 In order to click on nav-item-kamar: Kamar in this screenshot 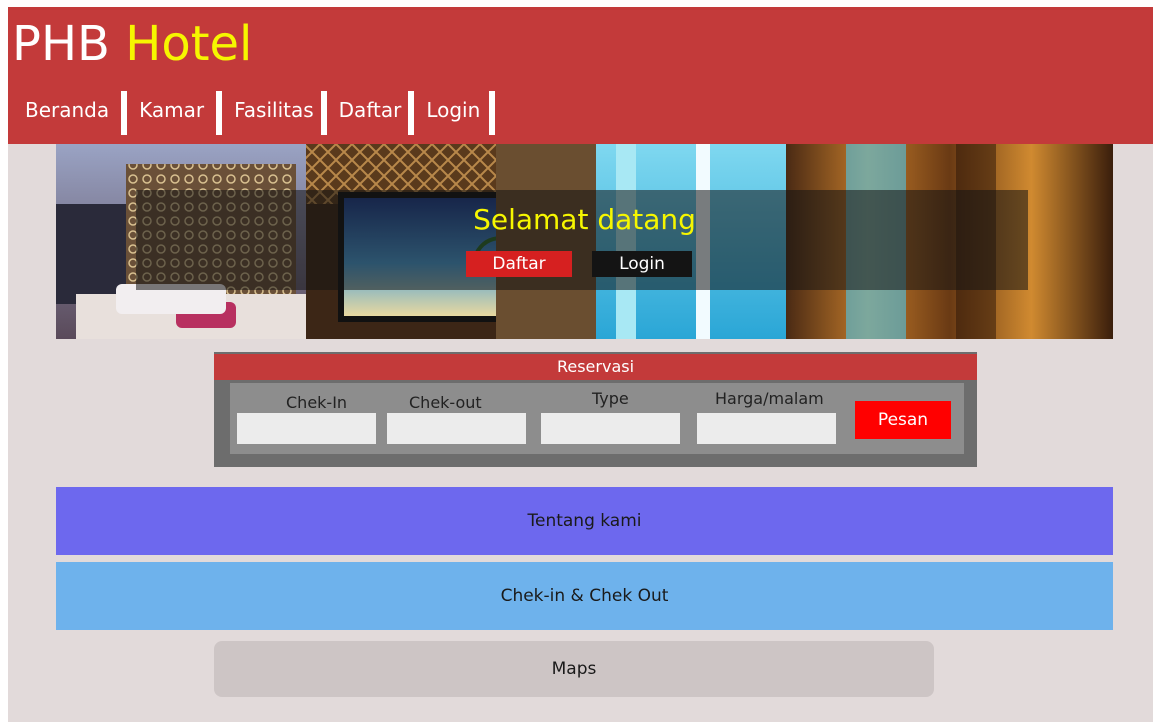, I will do `click(186, 113)`.